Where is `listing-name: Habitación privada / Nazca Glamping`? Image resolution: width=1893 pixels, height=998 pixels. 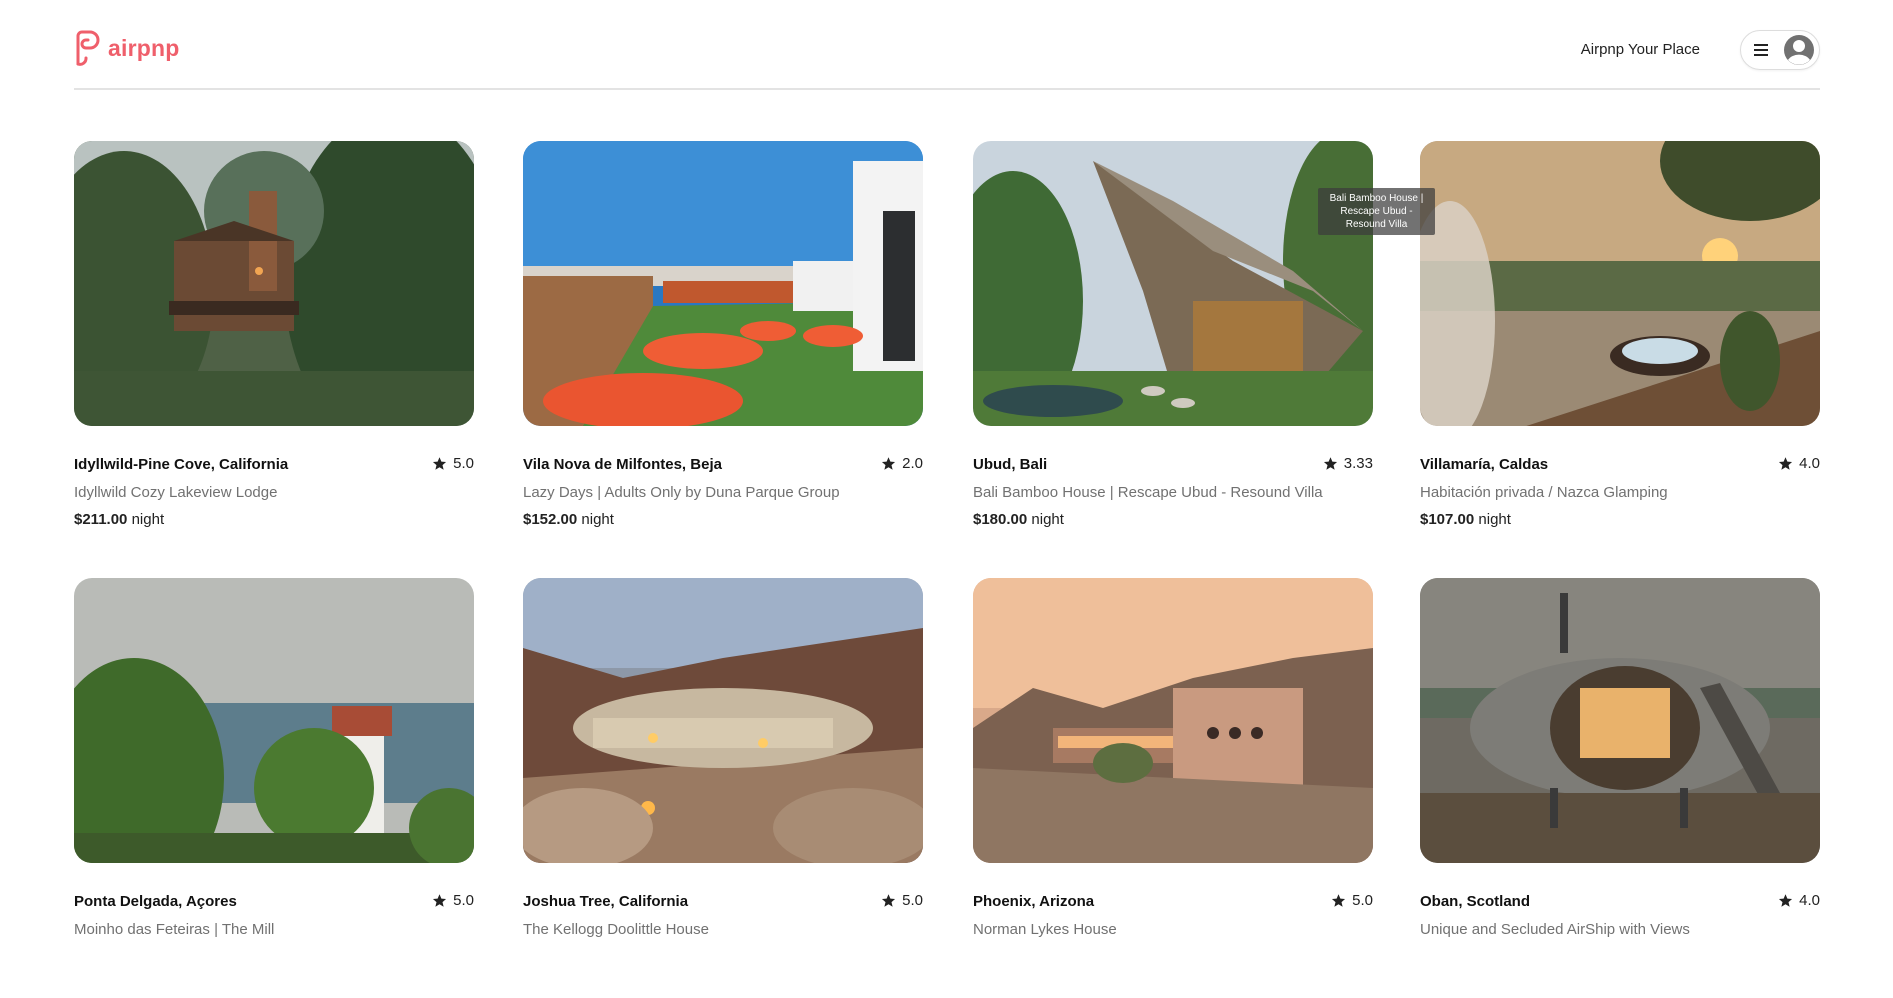
listing-name: Habitación privada / Nazca Glamping is located at coordinates (1544, 492).